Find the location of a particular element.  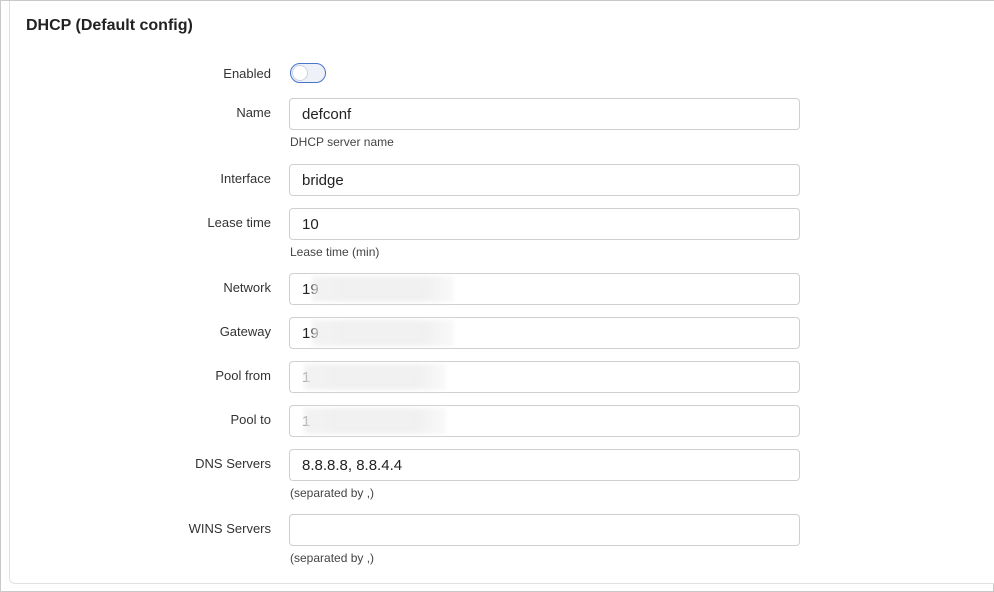

name-input: defconf is located at coordinates (544, 114).